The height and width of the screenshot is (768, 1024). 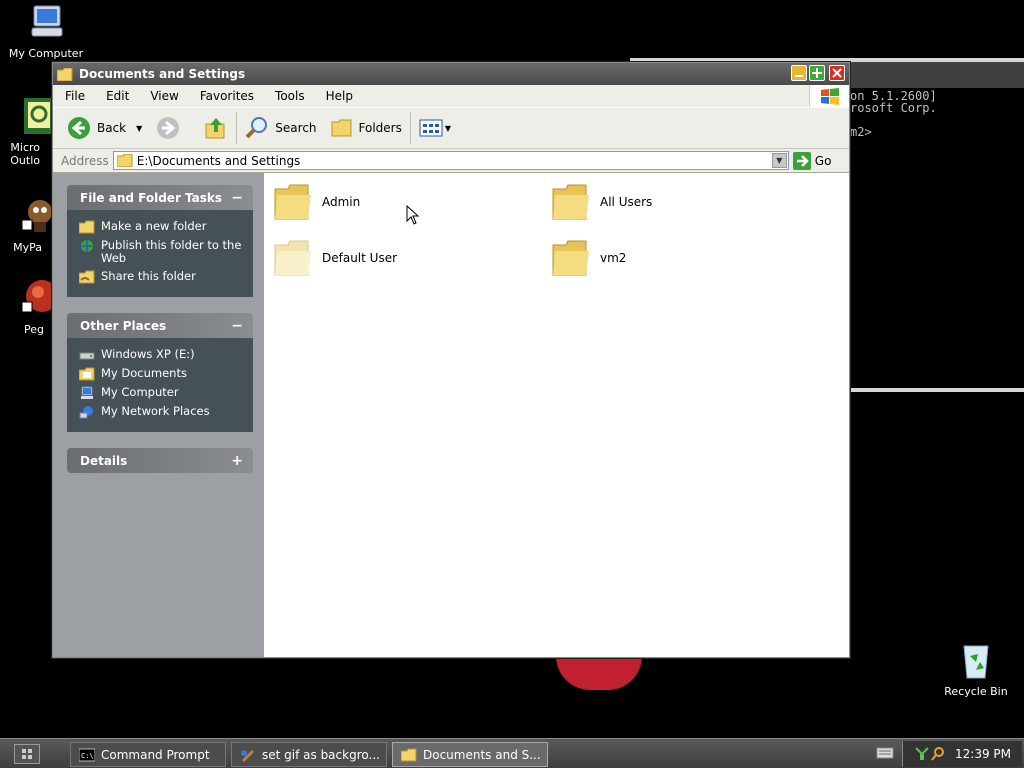 I want to click on folders-button: Folders, so click(x=366, y=128).